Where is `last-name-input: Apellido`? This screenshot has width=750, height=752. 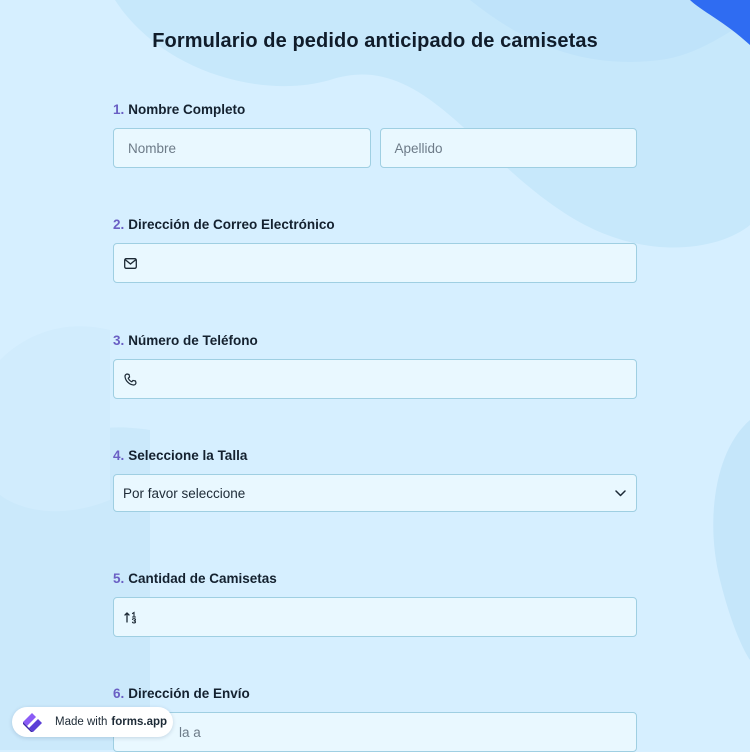 last-name-input: Apellido is located at coordinates (508, 148).